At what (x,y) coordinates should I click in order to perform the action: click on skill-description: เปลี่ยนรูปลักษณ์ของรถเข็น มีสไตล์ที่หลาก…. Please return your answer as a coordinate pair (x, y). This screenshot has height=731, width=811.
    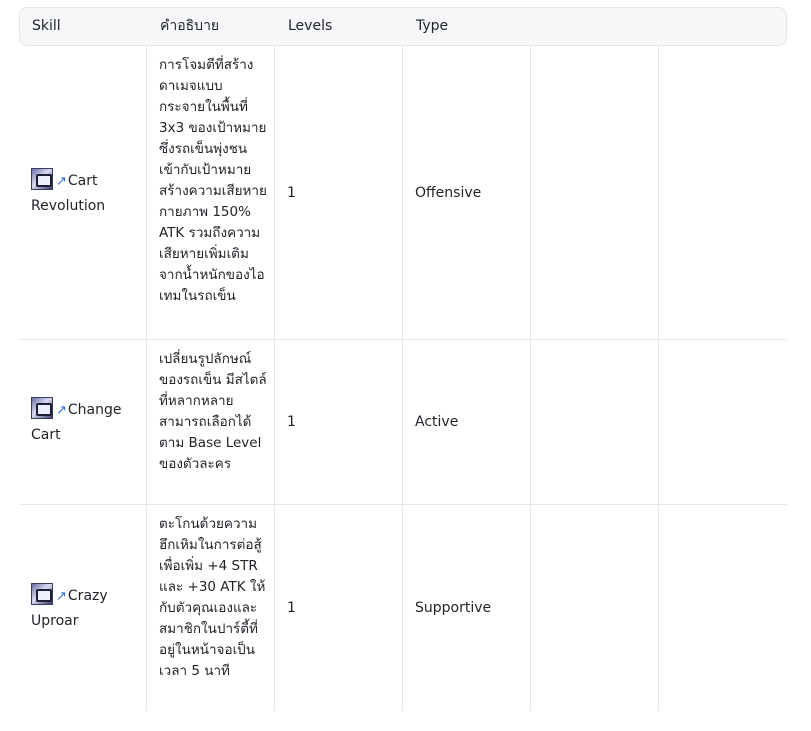
    Looking at the image, I should click on (213, 411).